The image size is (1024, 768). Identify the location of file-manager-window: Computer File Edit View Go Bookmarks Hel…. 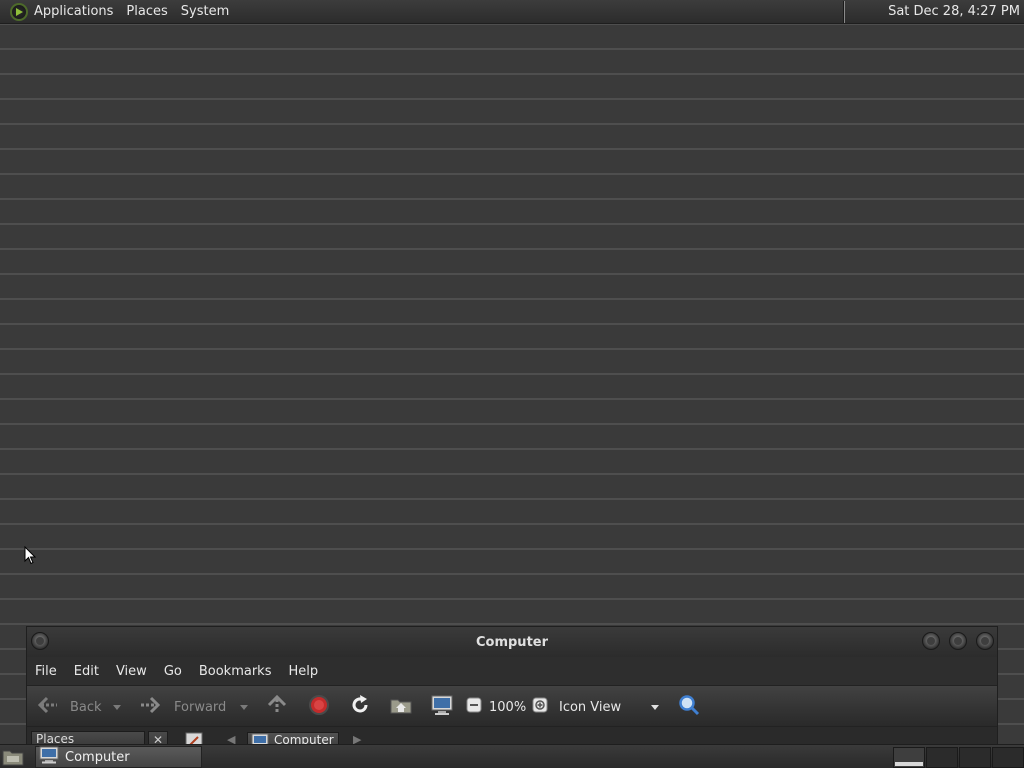
(512, 686).